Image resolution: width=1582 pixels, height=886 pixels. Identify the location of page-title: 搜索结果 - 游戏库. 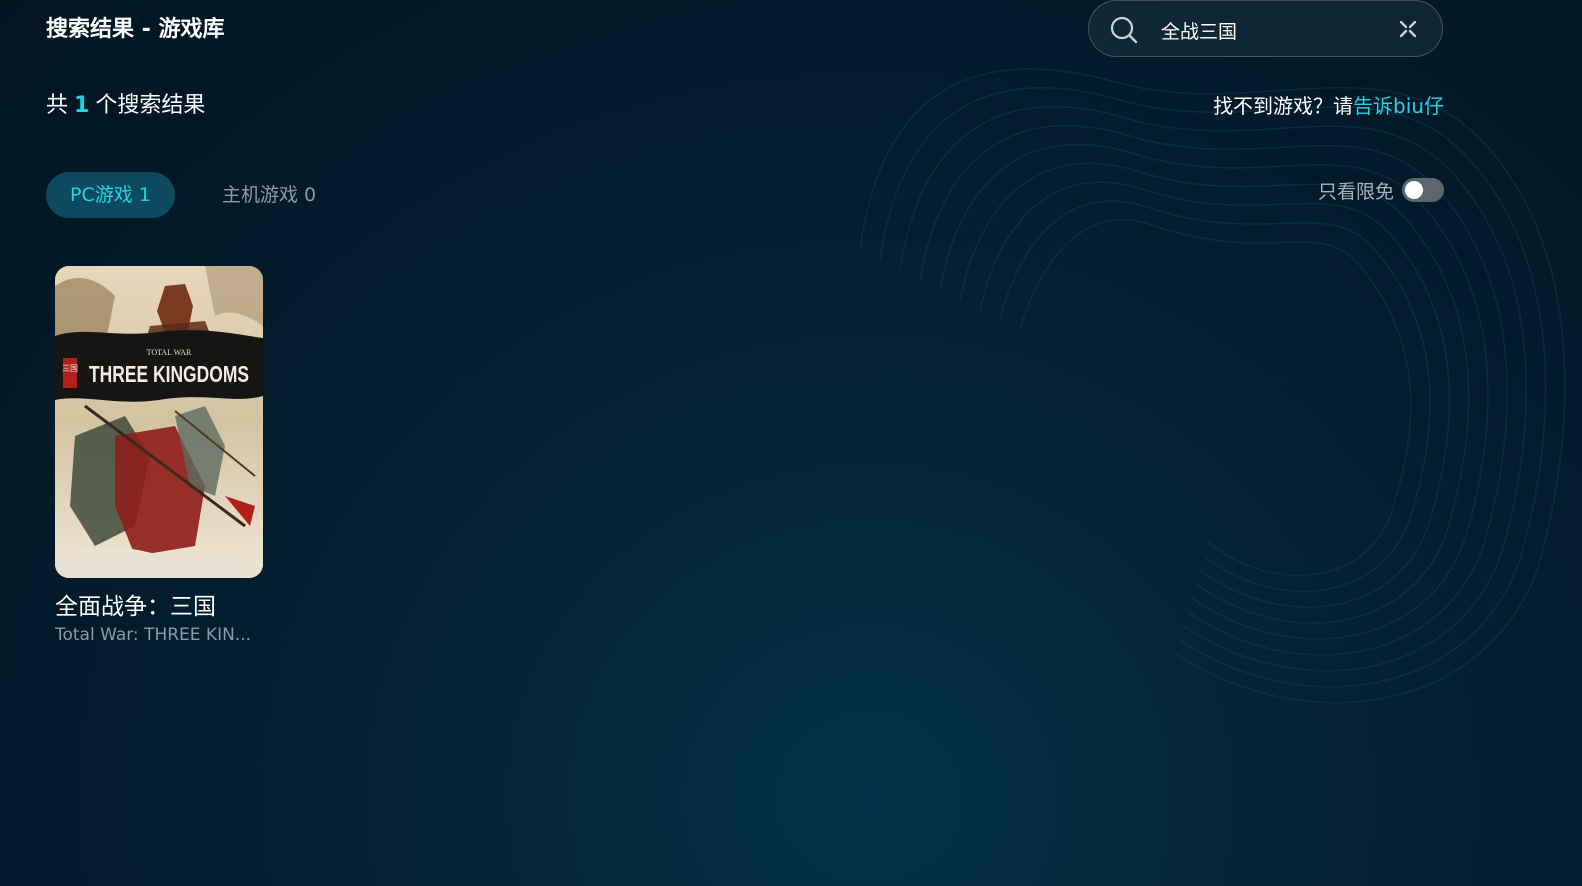
(135, 29).